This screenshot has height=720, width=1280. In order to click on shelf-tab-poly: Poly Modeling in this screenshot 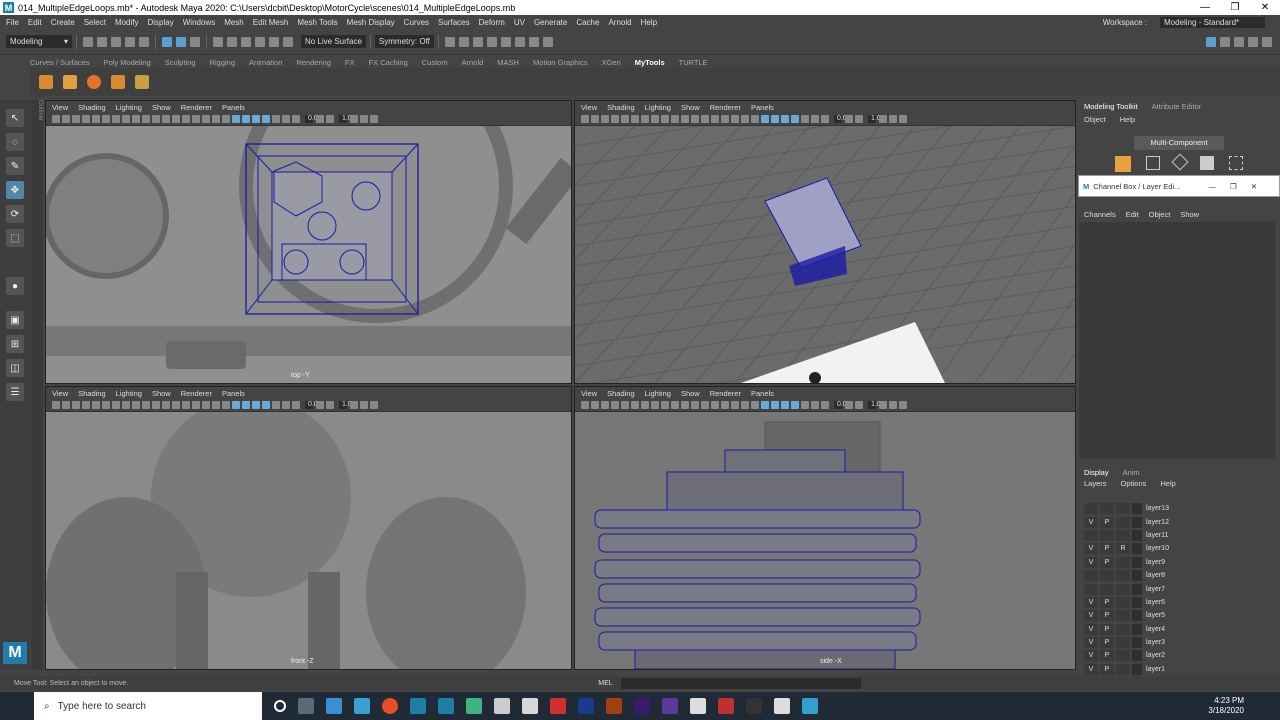, I will do `click(127, 62)`.